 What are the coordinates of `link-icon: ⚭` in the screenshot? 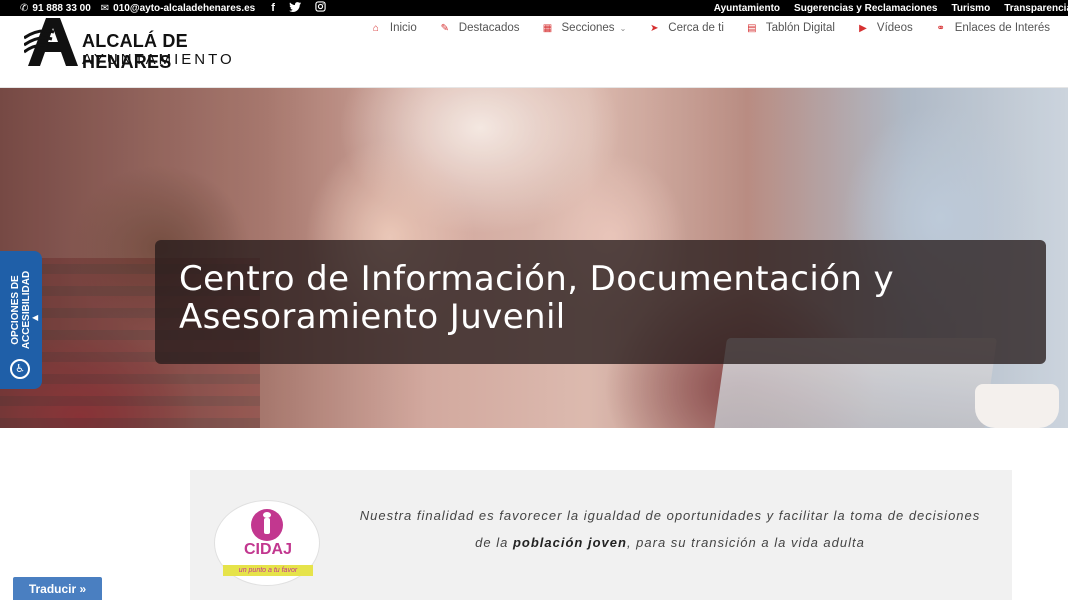 It's located at (940, 28).